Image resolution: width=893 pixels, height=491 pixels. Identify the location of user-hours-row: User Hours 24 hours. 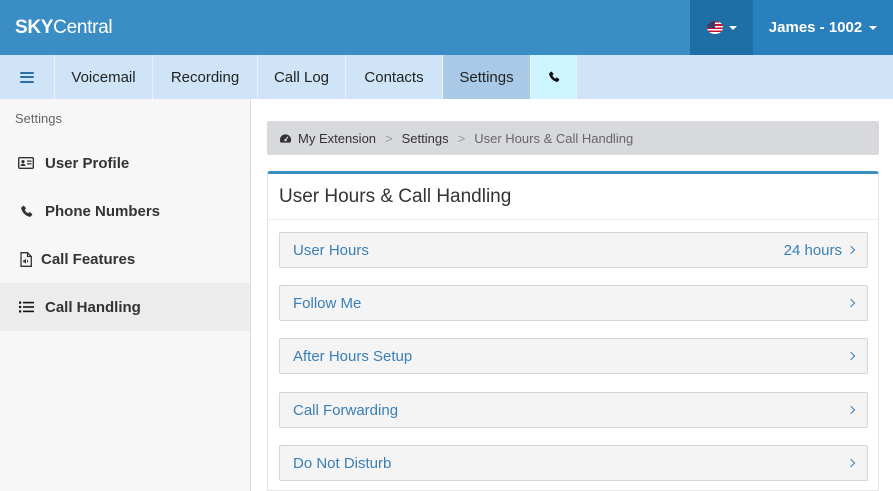
(573, 250).